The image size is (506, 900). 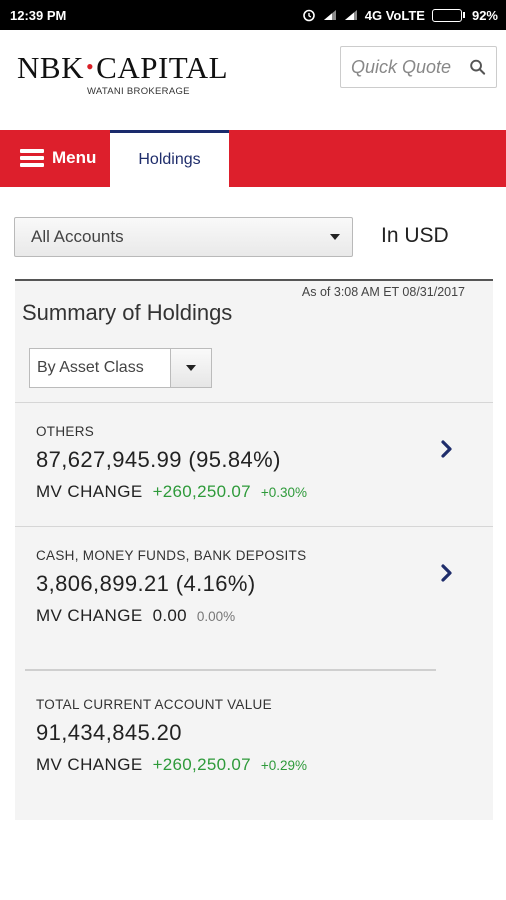 I want to click on holding-category: OTHERS, so click(x=65, y=431).